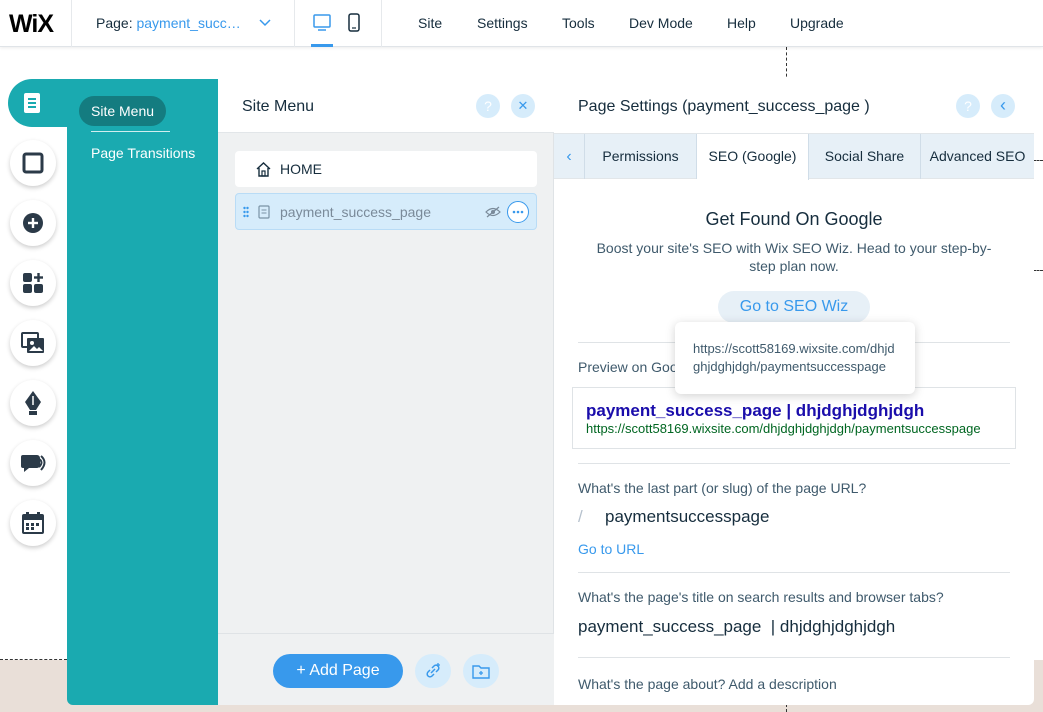 Image resolution: width=1043 pixels, height=712 pixels. I want to click on folder-icon, so click(481, 672).